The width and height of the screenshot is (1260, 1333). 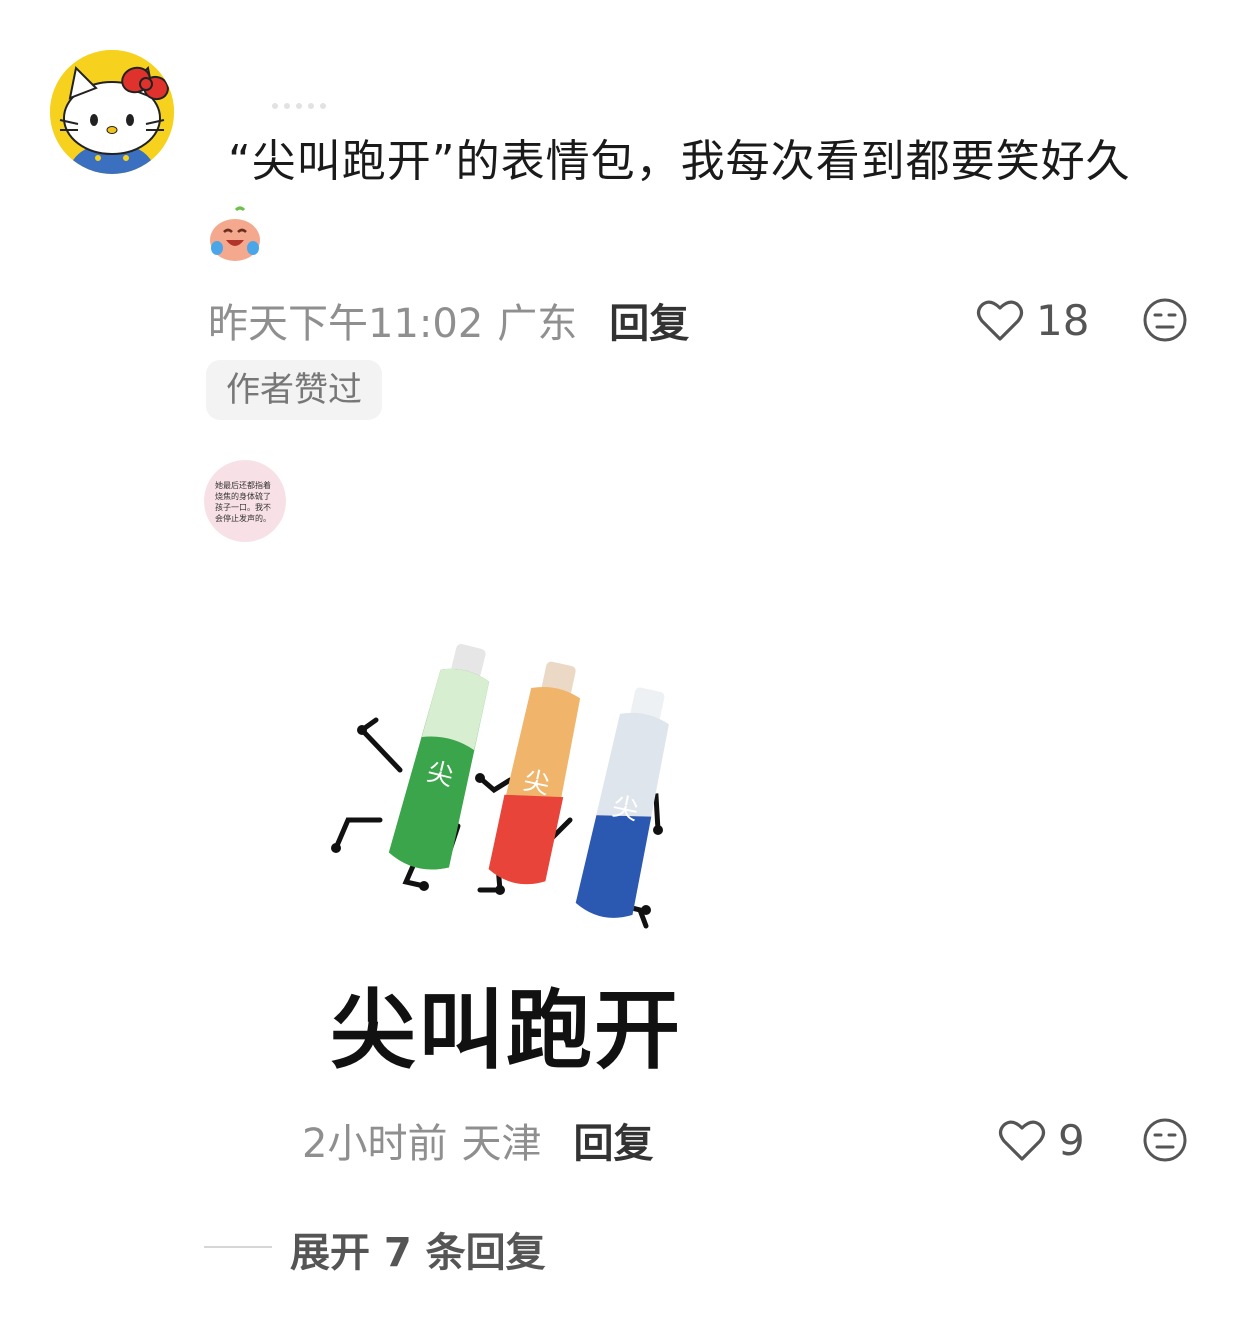 I want to click on reply-time: 2小时前, so click(x=375, y=1144).